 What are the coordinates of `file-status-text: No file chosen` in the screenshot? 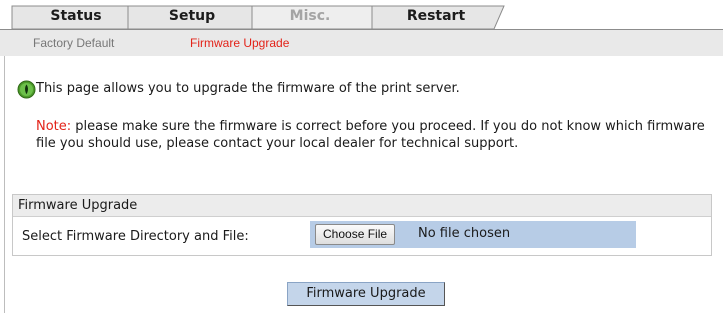 It's located at (464, 233).